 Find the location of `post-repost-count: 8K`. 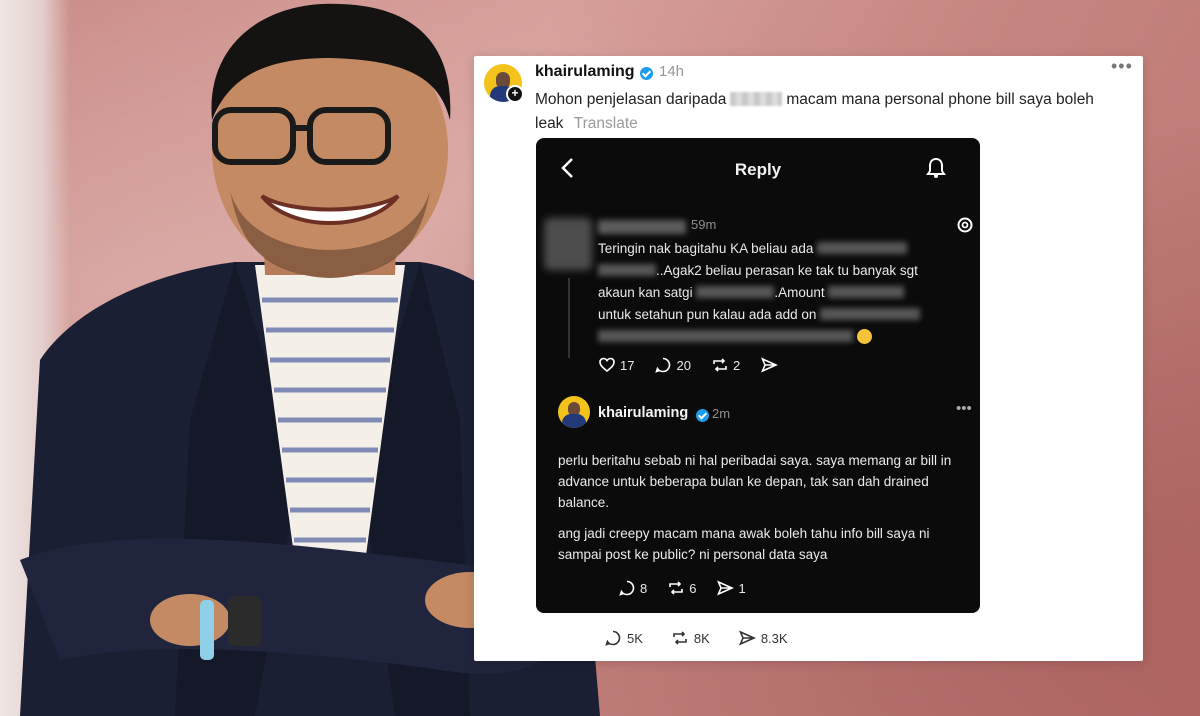

post-repost-count: 8K is located at coordinates (701, 638).